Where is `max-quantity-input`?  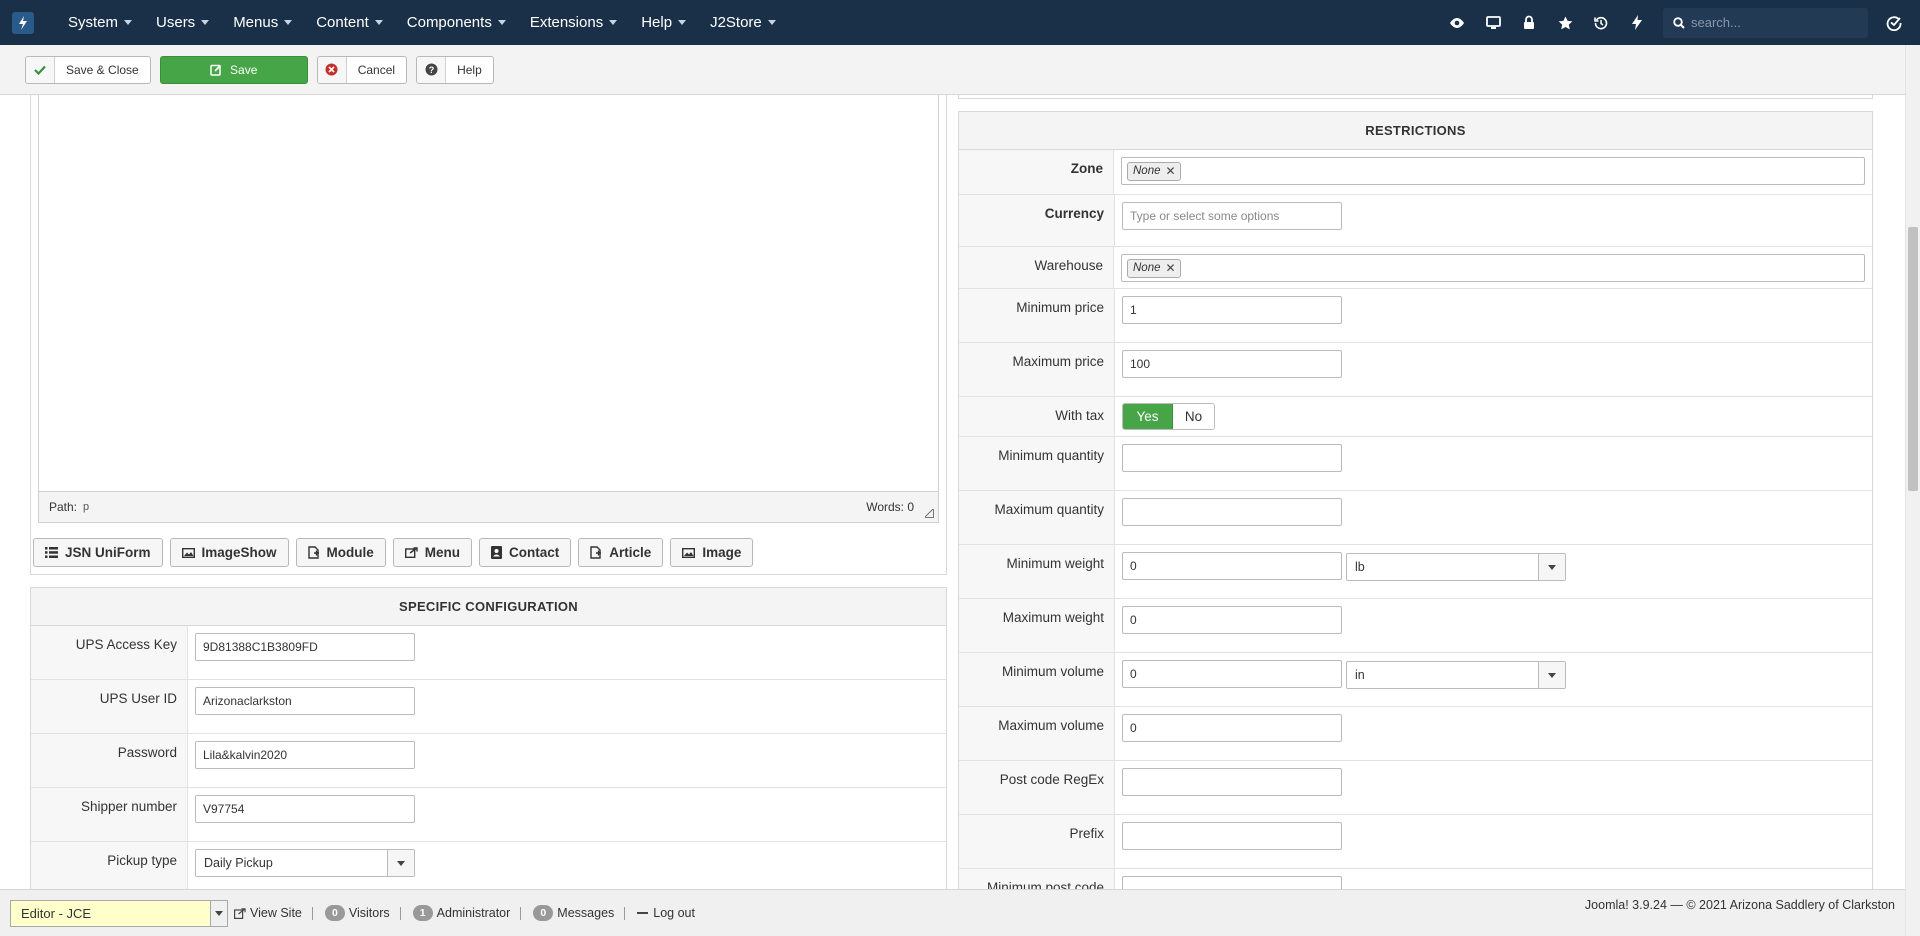 max-quantity-input is located at coordinates (1232, 512).